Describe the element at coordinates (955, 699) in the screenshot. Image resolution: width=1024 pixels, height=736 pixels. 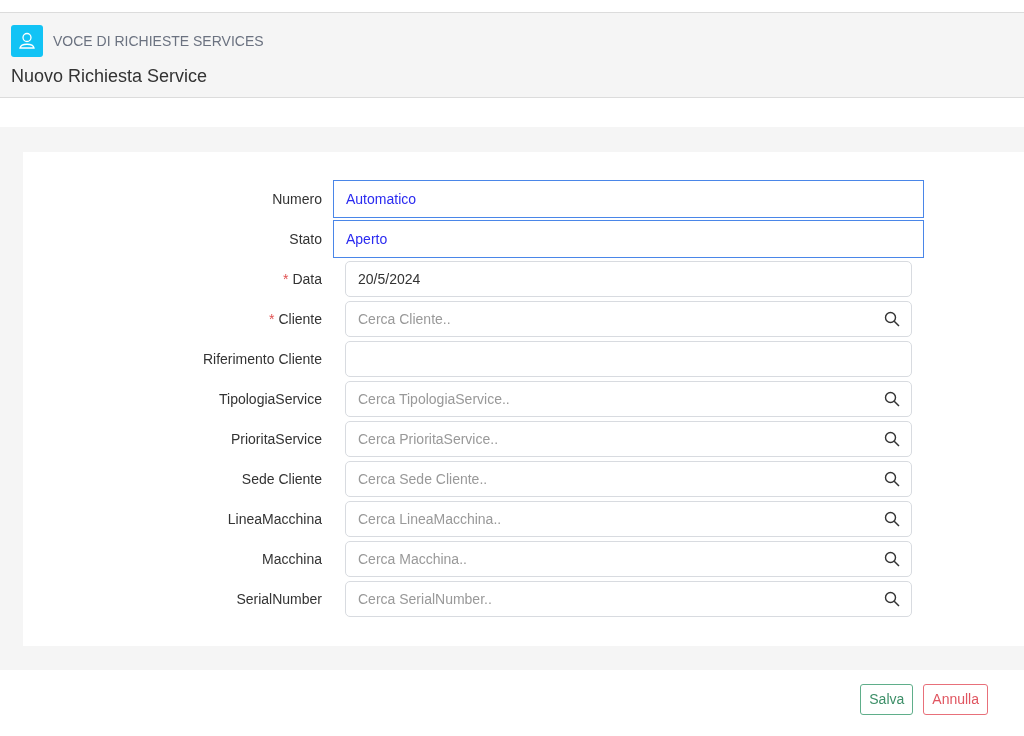
I see `cancel-button: Annulla` at that location.